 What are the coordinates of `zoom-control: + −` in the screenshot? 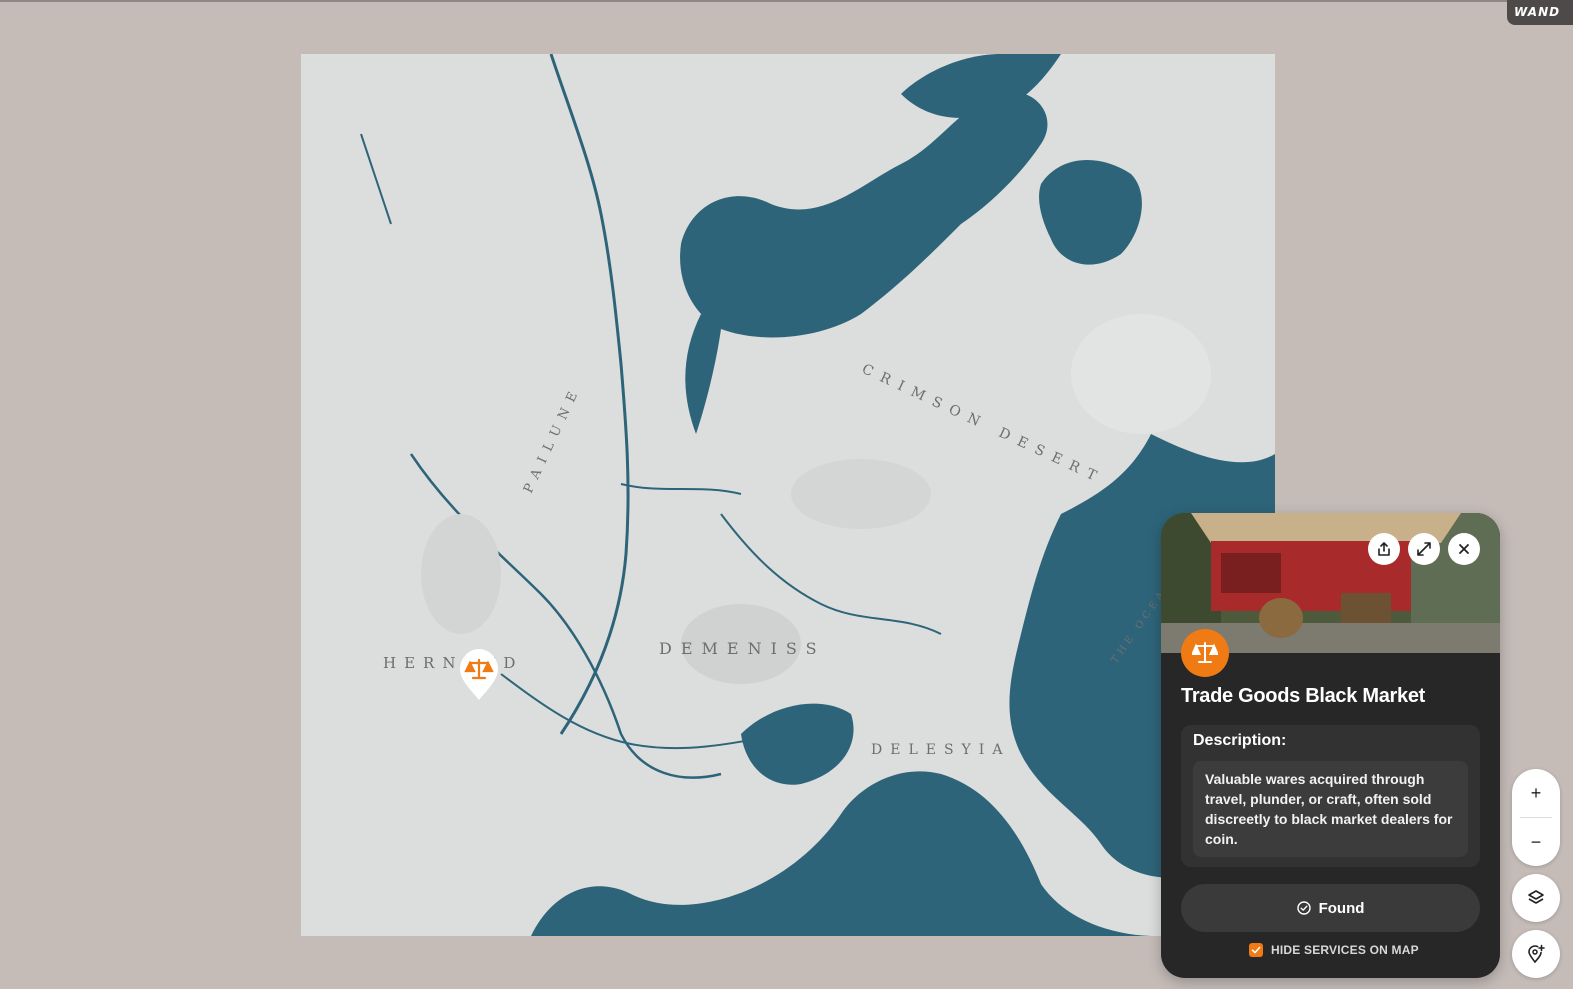 It's located at (1536, 817).